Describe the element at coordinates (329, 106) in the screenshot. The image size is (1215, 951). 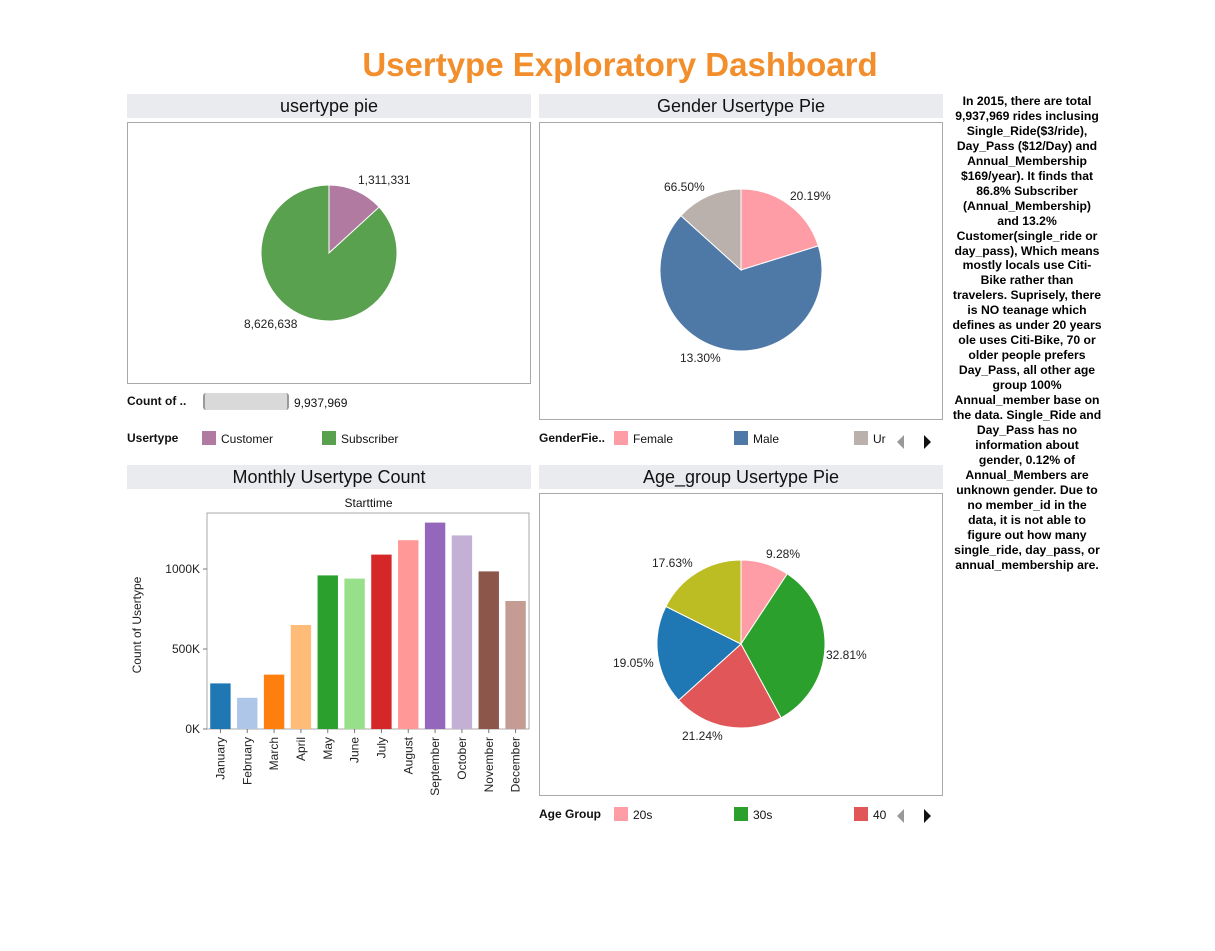
I see `usertype-pie-header: usertype pie` at that location.